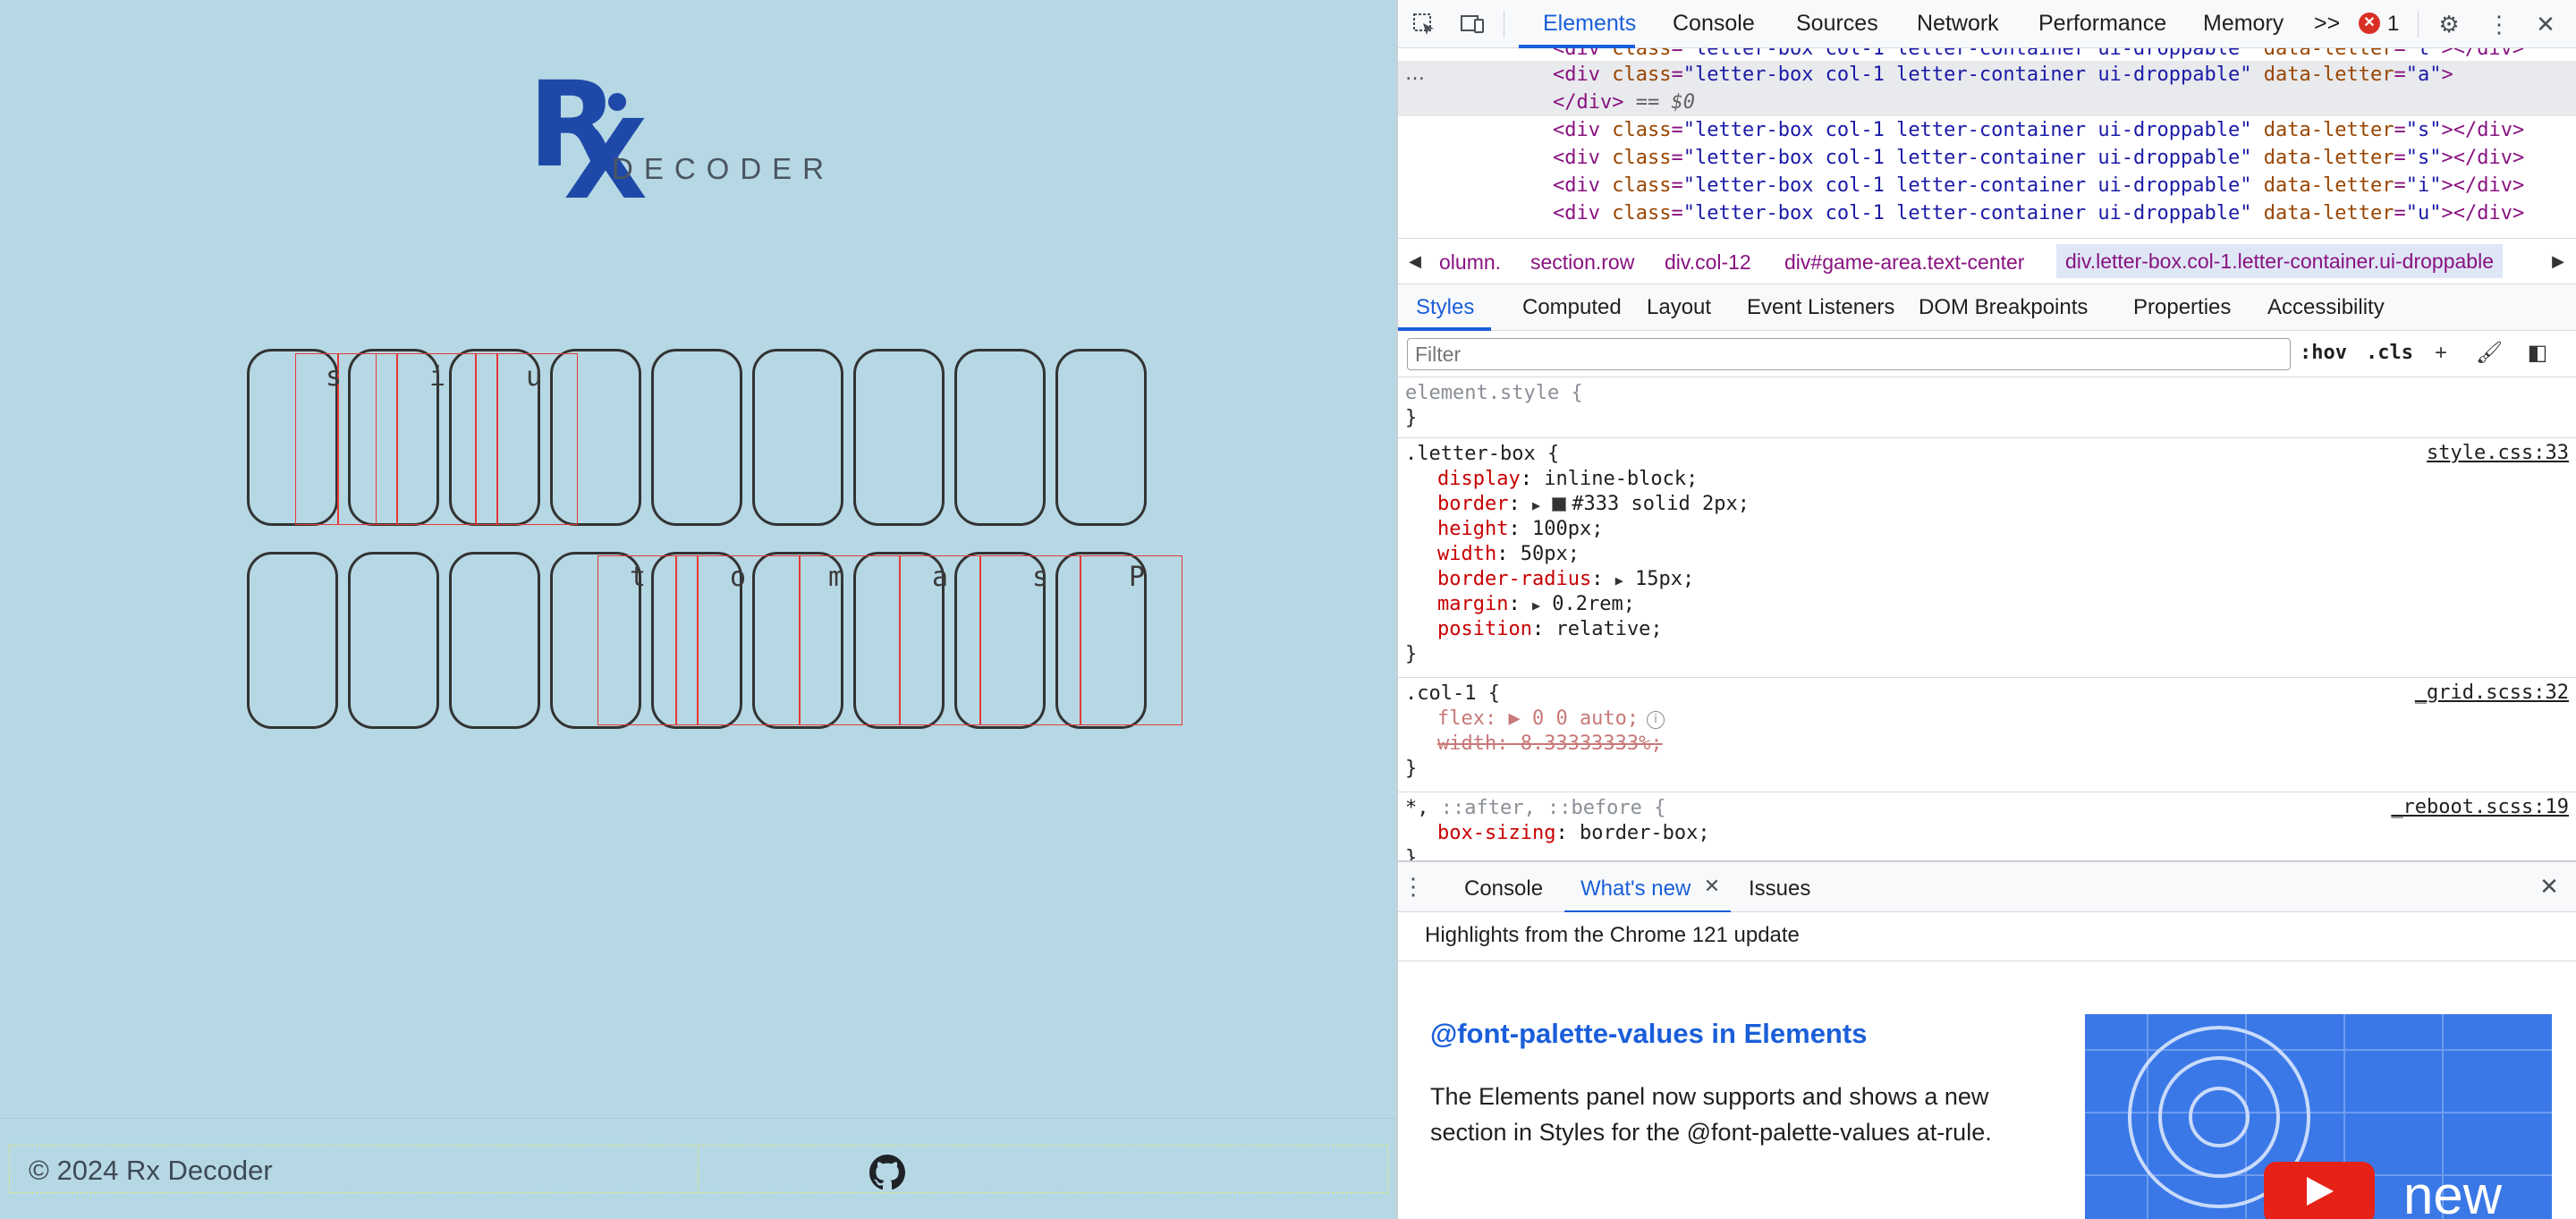 This screenshot has width=2576, height=1219. Describe the element at coordinates (1837, 24) in the screenshot. I see `tab-sources: Sources` at that location.